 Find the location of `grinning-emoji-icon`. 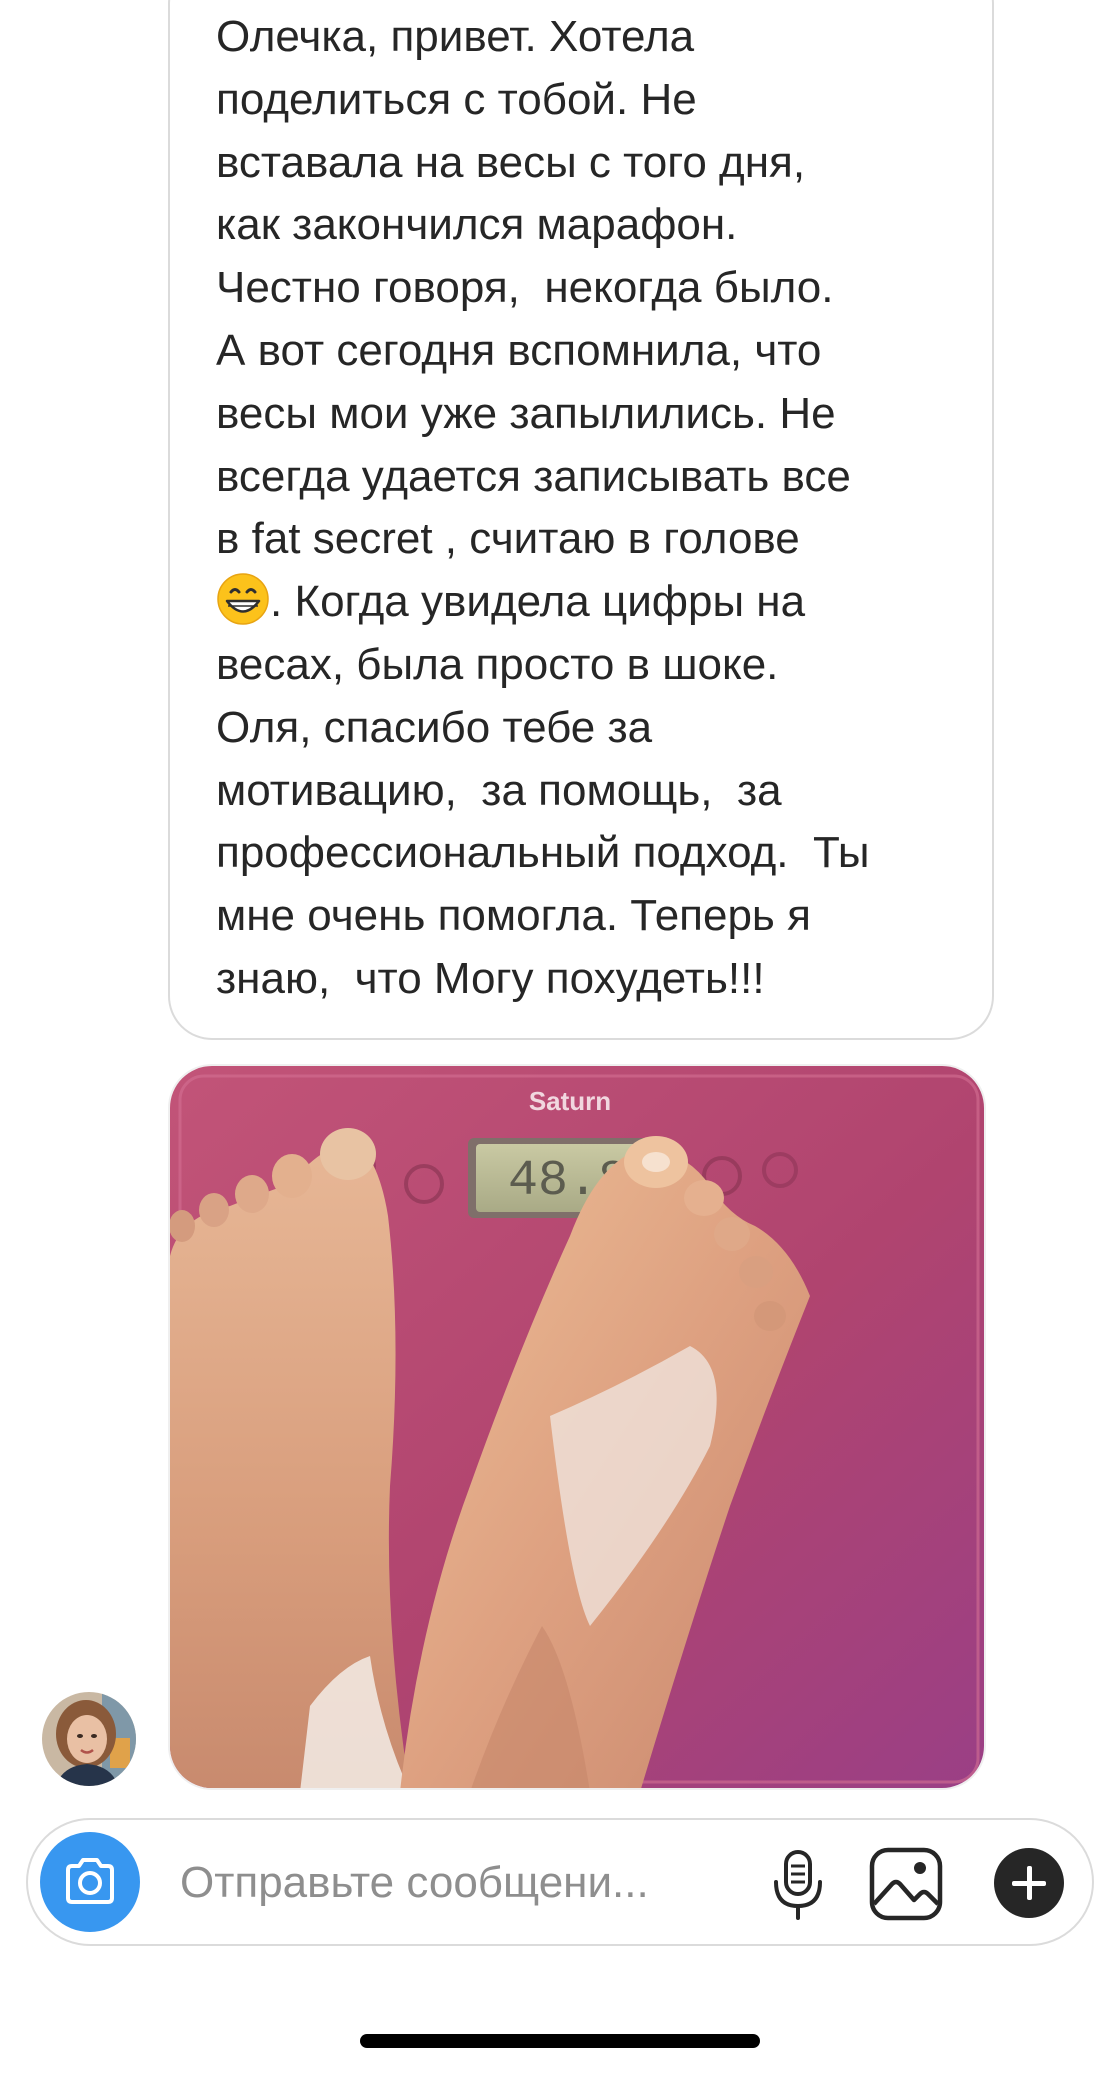

grinning-emoji-icon is located at coordinates (243, 599).